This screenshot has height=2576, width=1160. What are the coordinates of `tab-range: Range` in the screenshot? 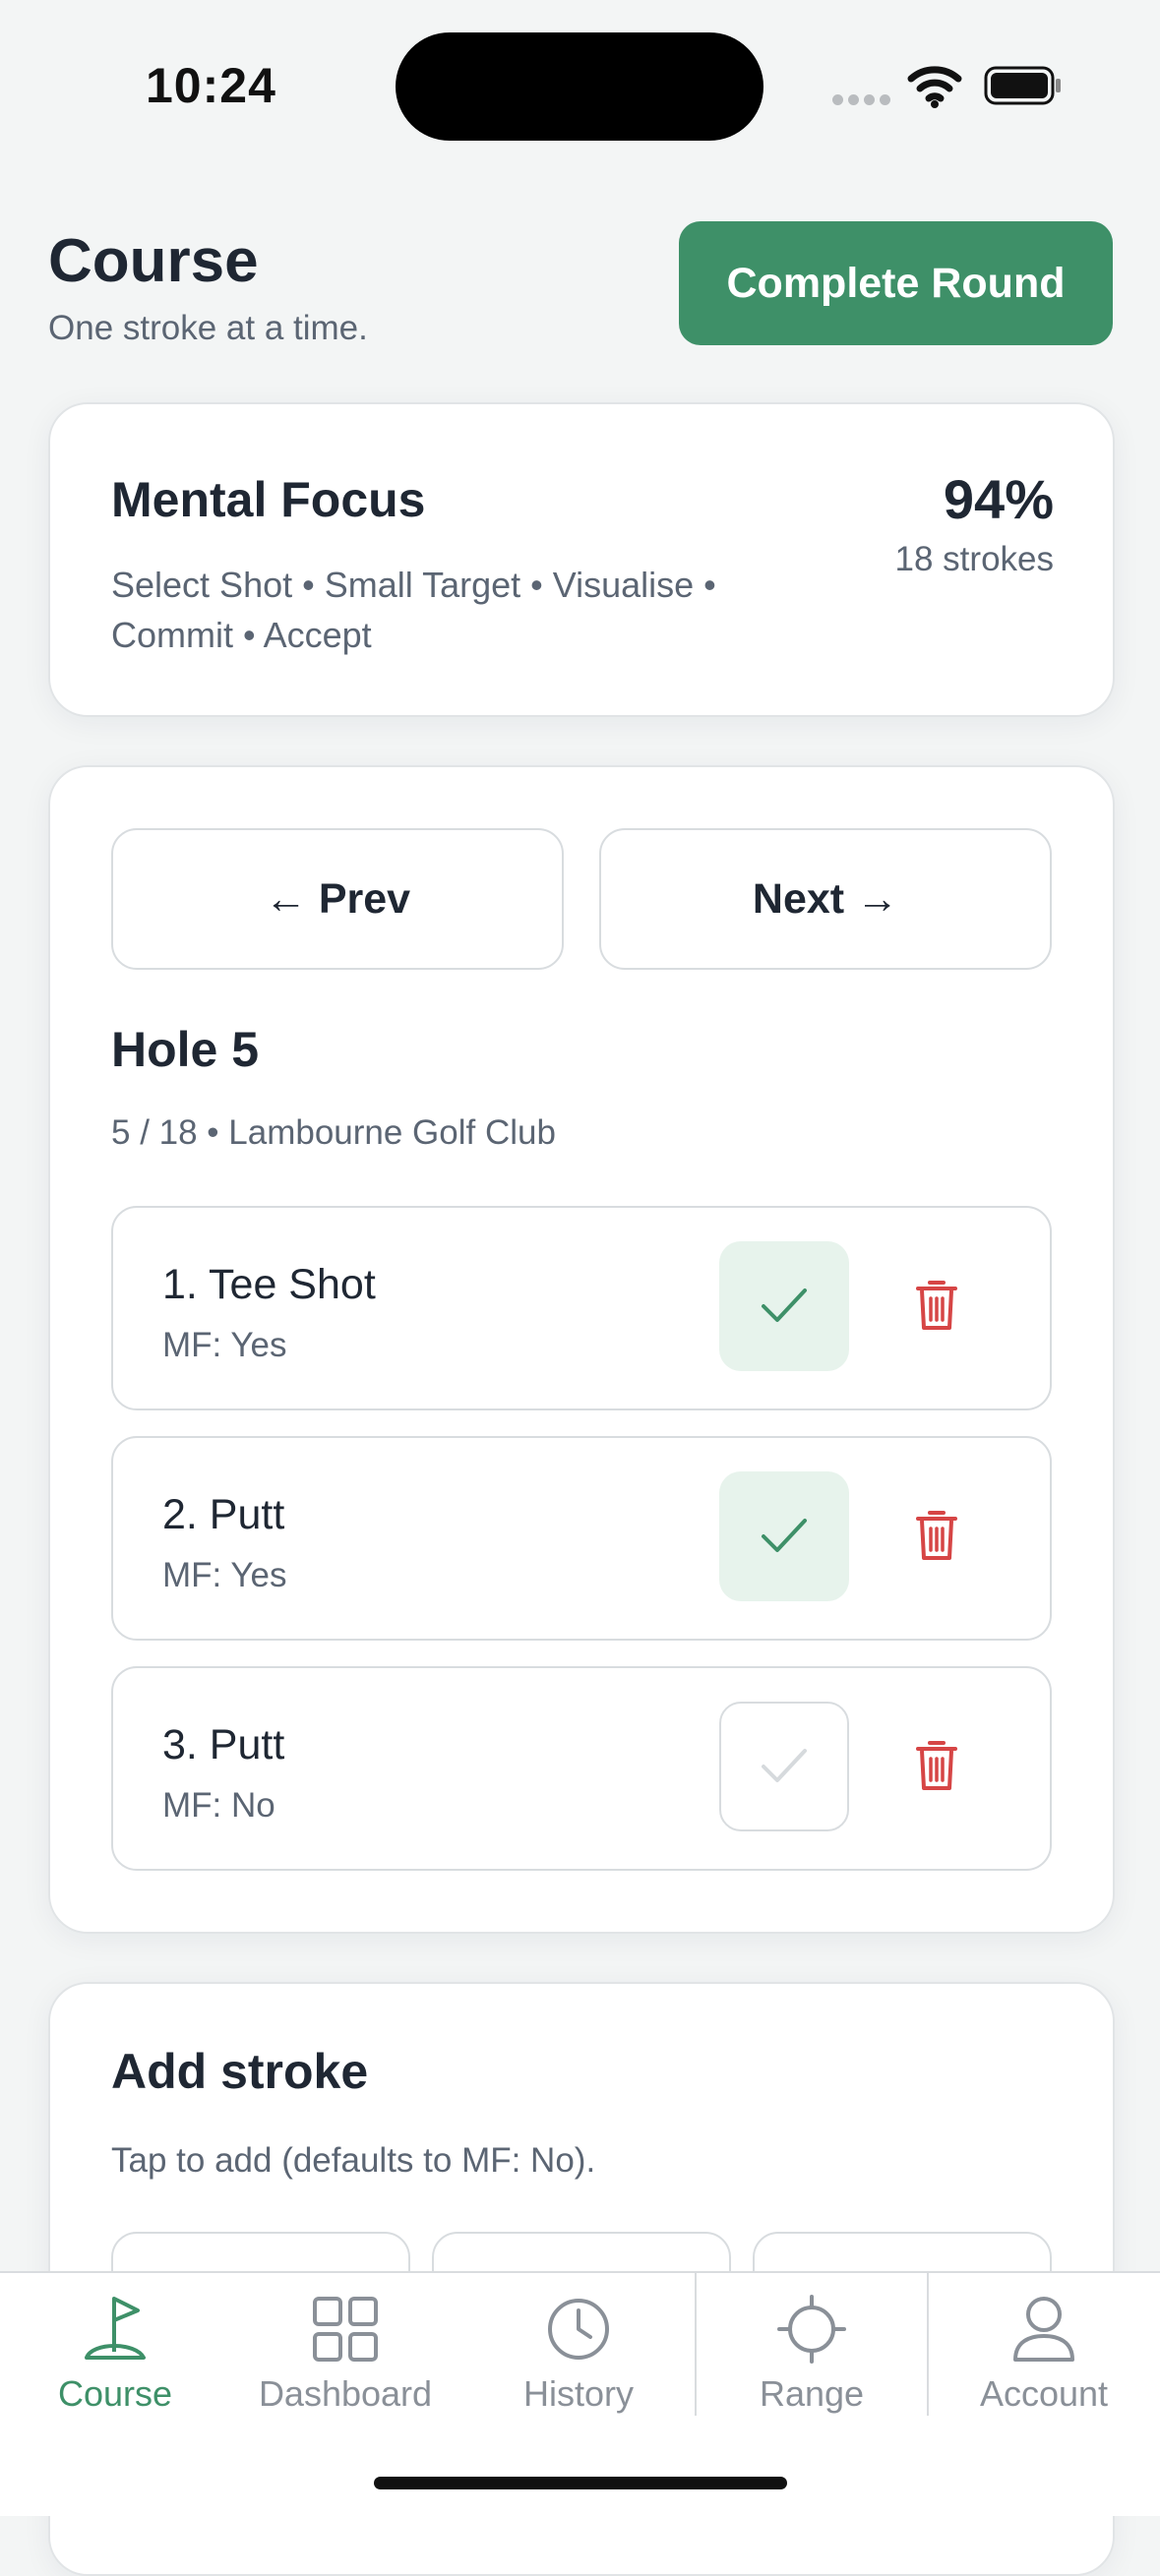 It's located at (811, 2347).